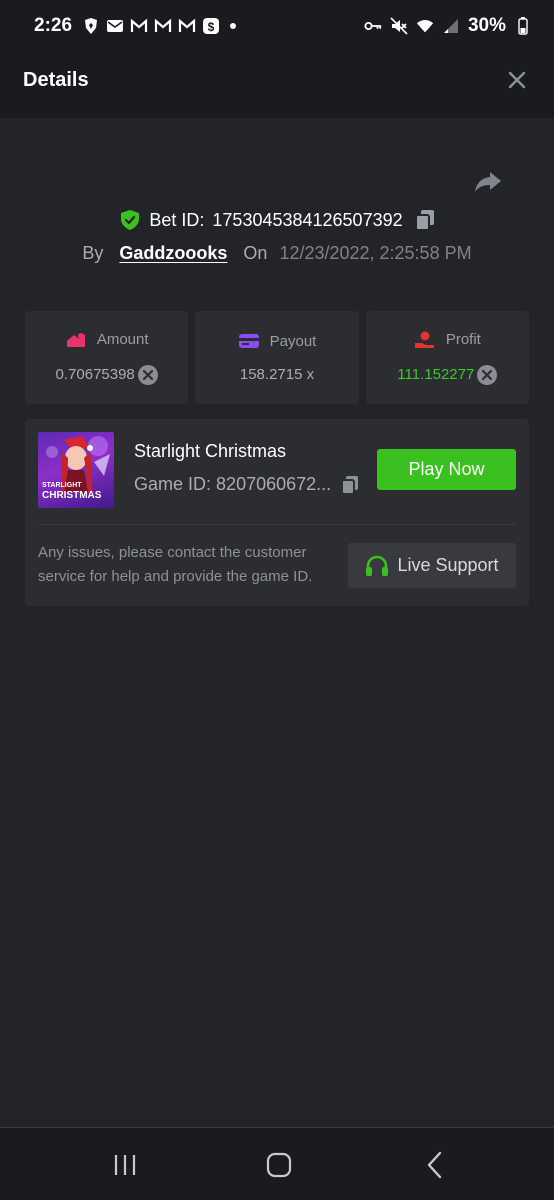  I want to click on game-thumbnail: STARLIGHT CHRISTMAS, so click(76, 470).